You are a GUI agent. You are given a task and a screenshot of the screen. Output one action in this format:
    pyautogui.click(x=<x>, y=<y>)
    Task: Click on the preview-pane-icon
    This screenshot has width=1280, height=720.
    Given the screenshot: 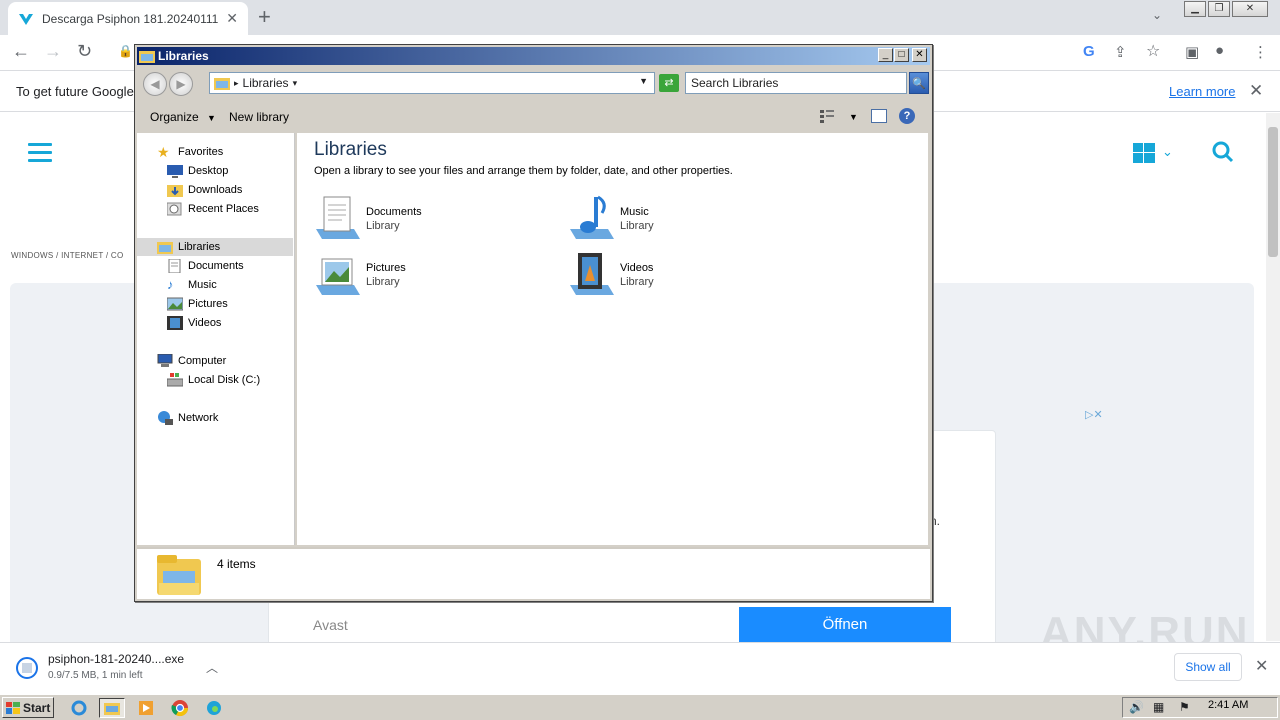 What is the action you would take?
    pyautogui.click(x=879, y=116)
    